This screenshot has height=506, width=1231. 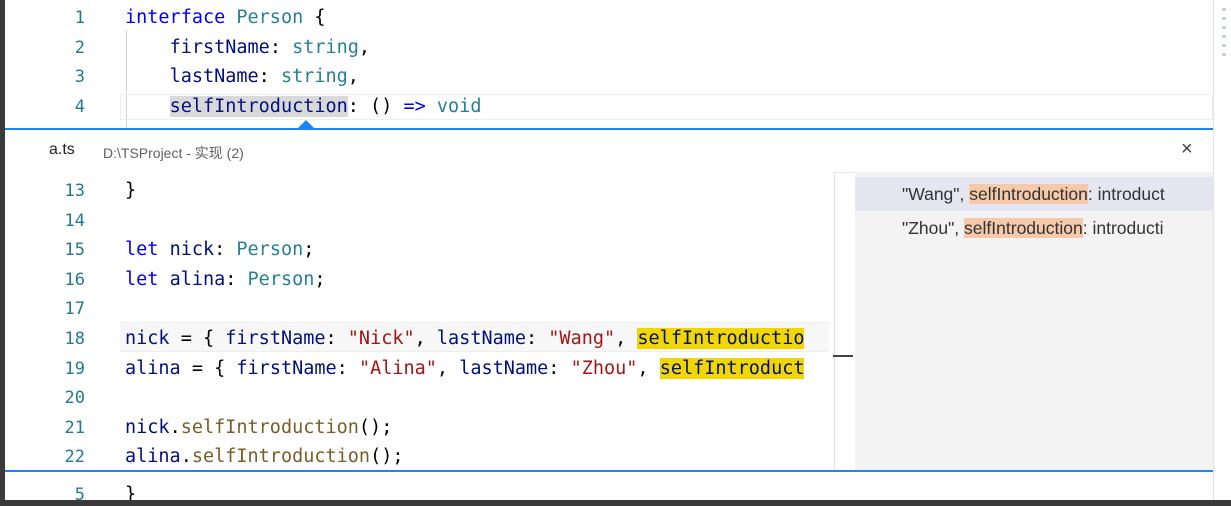 What do you see at coordinates (397, 368) in the screenshot?
I see `code-token: "Alina"` at bounding box center [397, 368].